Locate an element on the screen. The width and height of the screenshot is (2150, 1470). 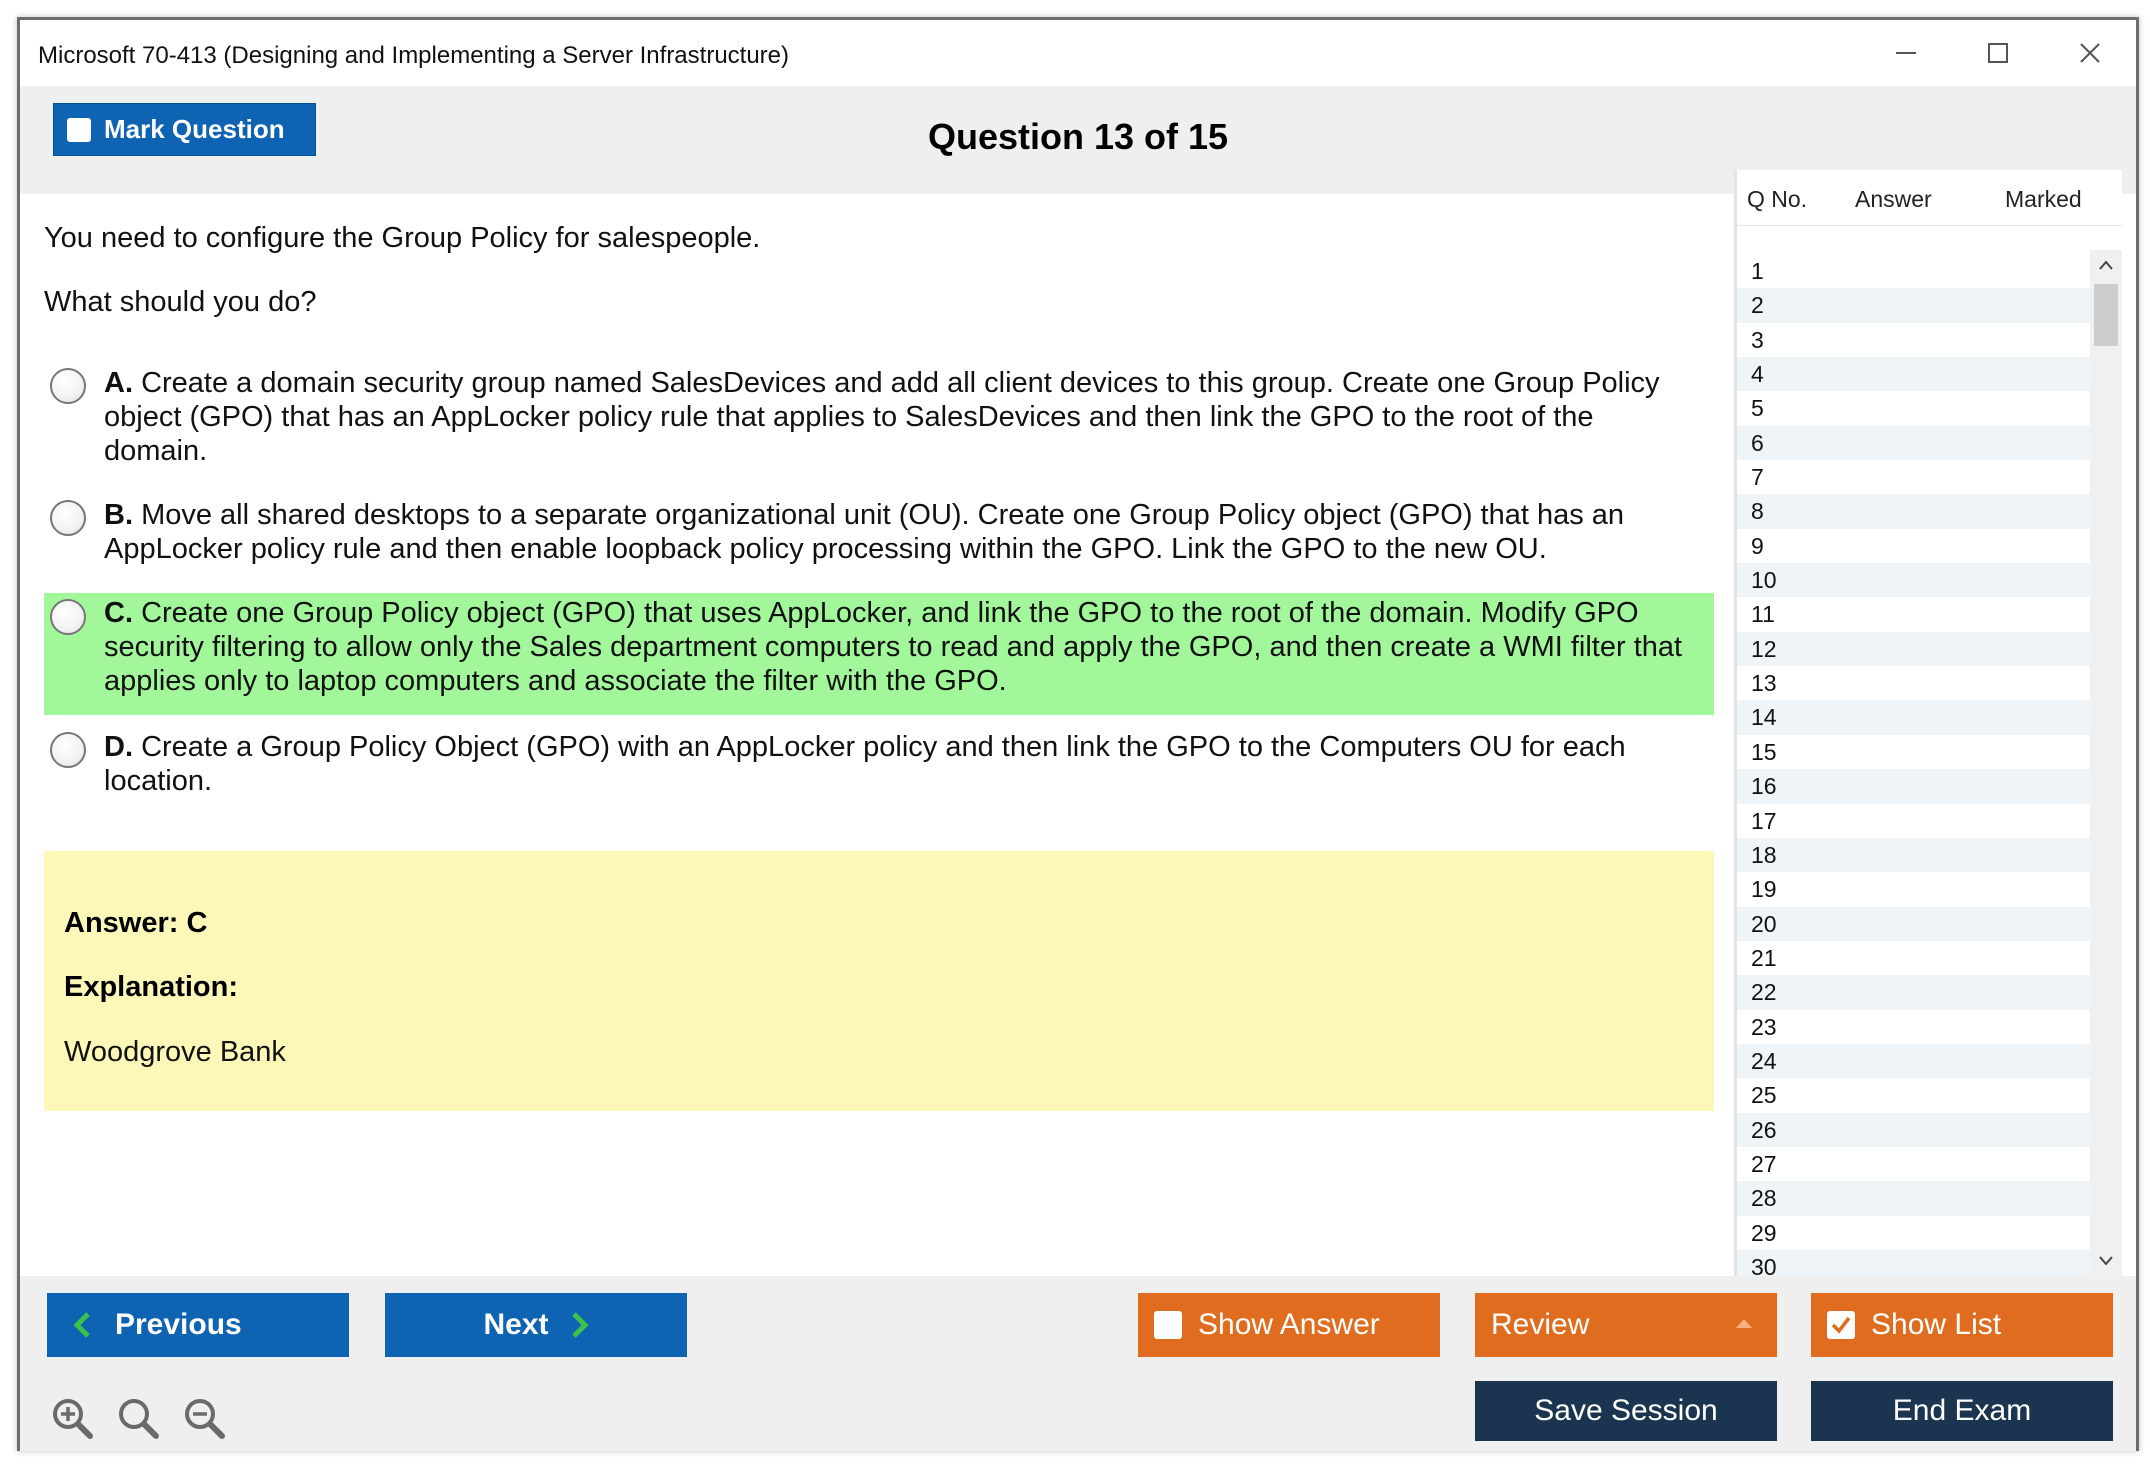
explanation-text: Woodgrove Bank is located at coordinates (175, 1052).